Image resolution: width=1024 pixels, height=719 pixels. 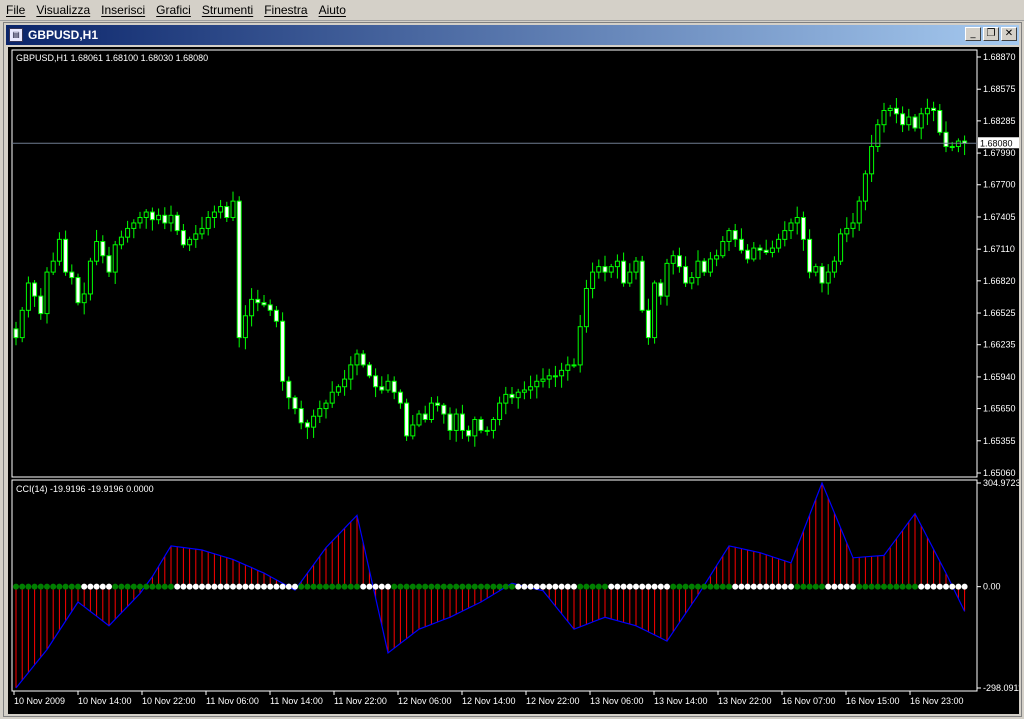 What do you see at coordinates (176, 10) in the screenshot?
I see `menu-charts: Grafici` at bounding box center [176, 10].